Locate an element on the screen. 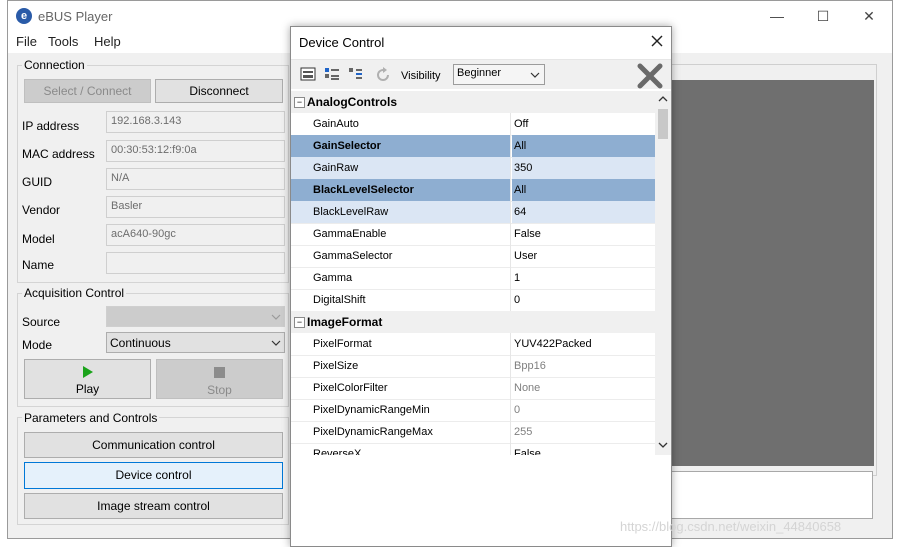 This screenshot has height=547, width=900. status-area is located at coordinates (769, 495).